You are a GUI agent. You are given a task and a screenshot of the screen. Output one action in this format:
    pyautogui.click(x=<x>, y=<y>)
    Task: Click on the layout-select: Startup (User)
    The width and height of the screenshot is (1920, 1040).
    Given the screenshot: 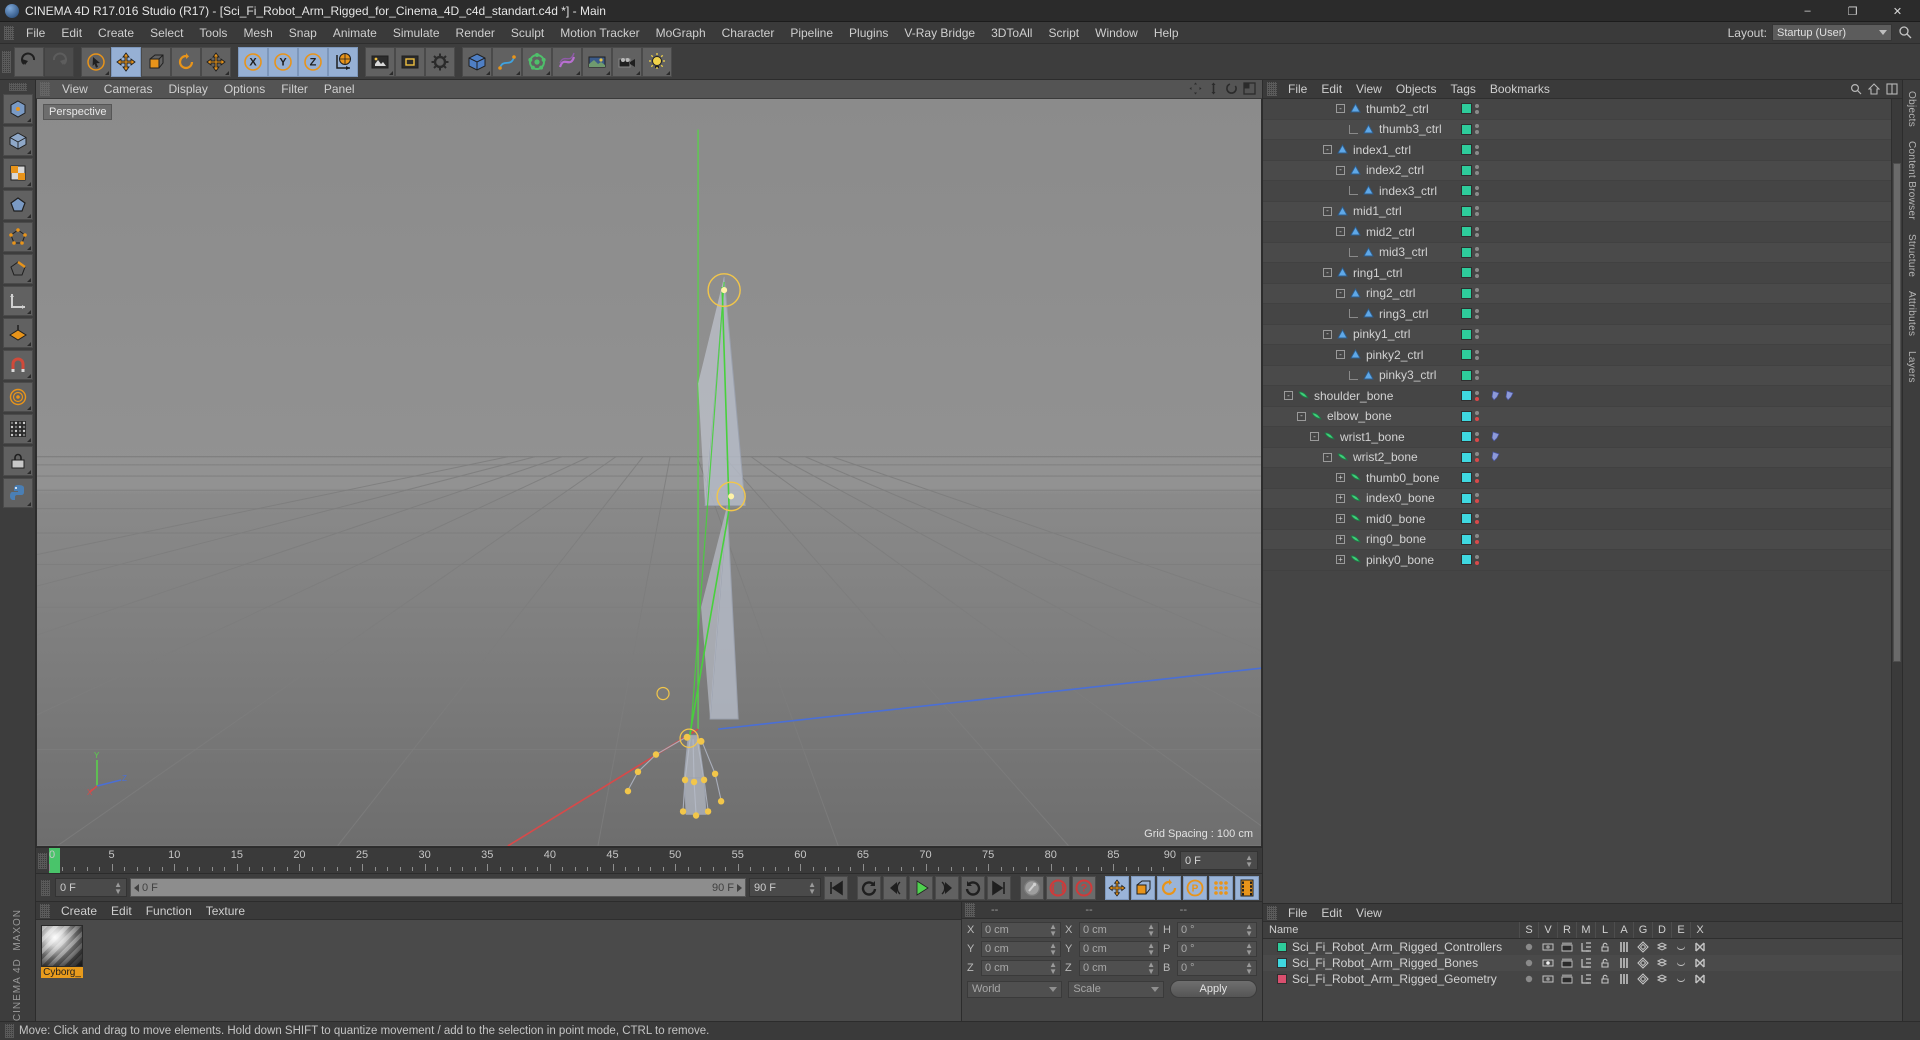 What is the action you would take?
    pyautogui.click(x=1832, y=32)
    